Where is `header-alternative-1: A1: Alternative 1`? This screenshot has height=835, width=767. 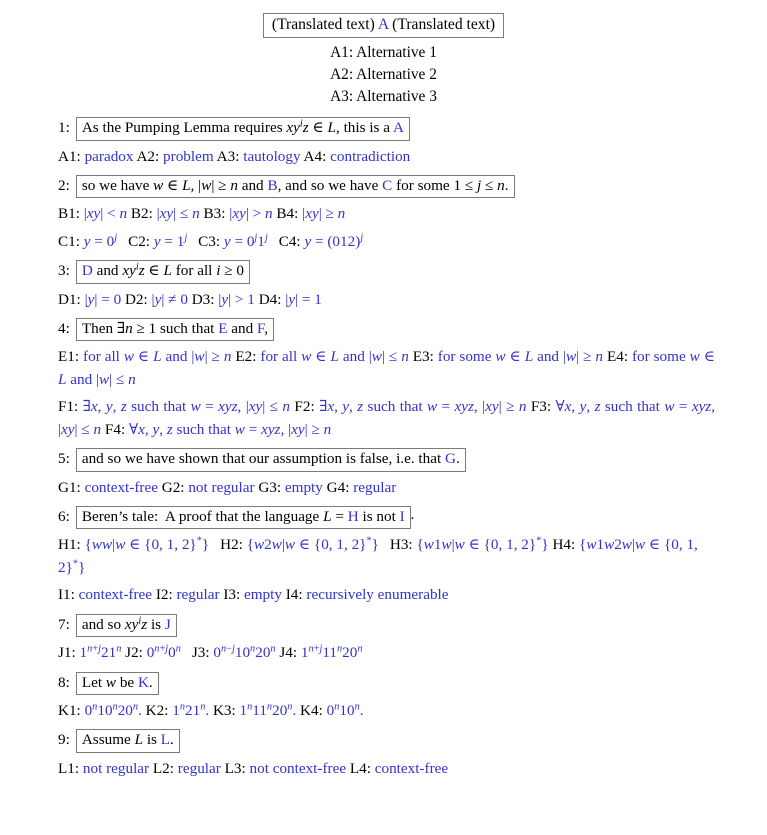 header-alternative-1: A1: Alternative 1 is located at coordinates (383, 52).